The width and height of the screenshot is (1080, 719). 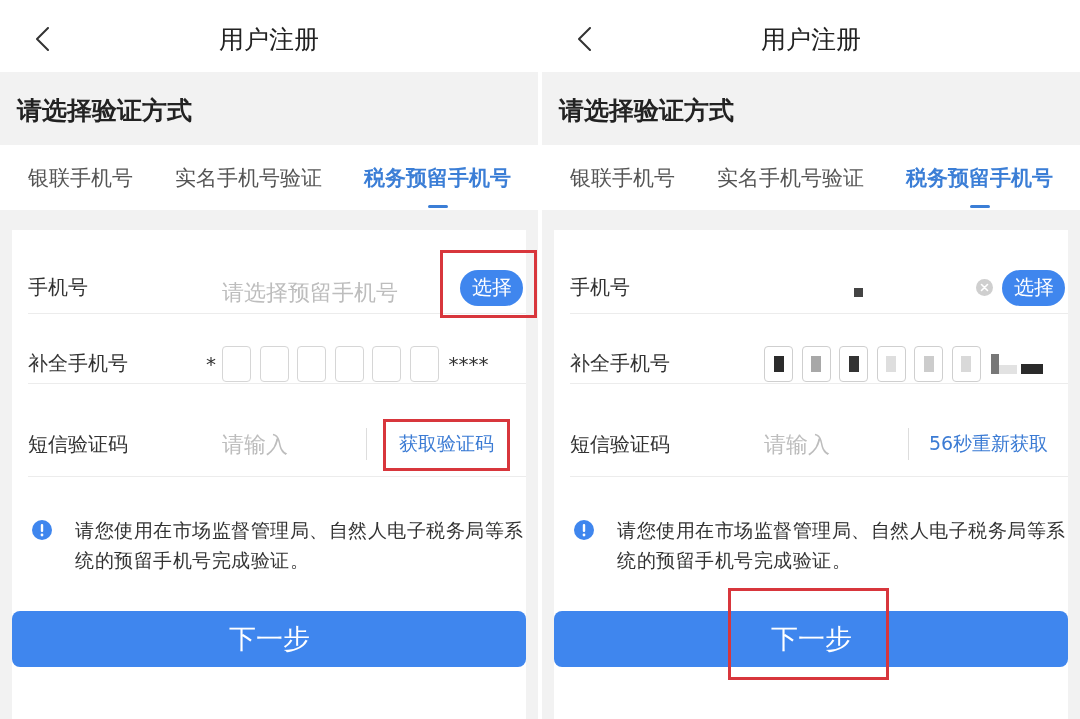 What do you see at coordinates (468, 363) in the screenshot?
I see `masked-digits: ****` at bounding box center [468, 363].